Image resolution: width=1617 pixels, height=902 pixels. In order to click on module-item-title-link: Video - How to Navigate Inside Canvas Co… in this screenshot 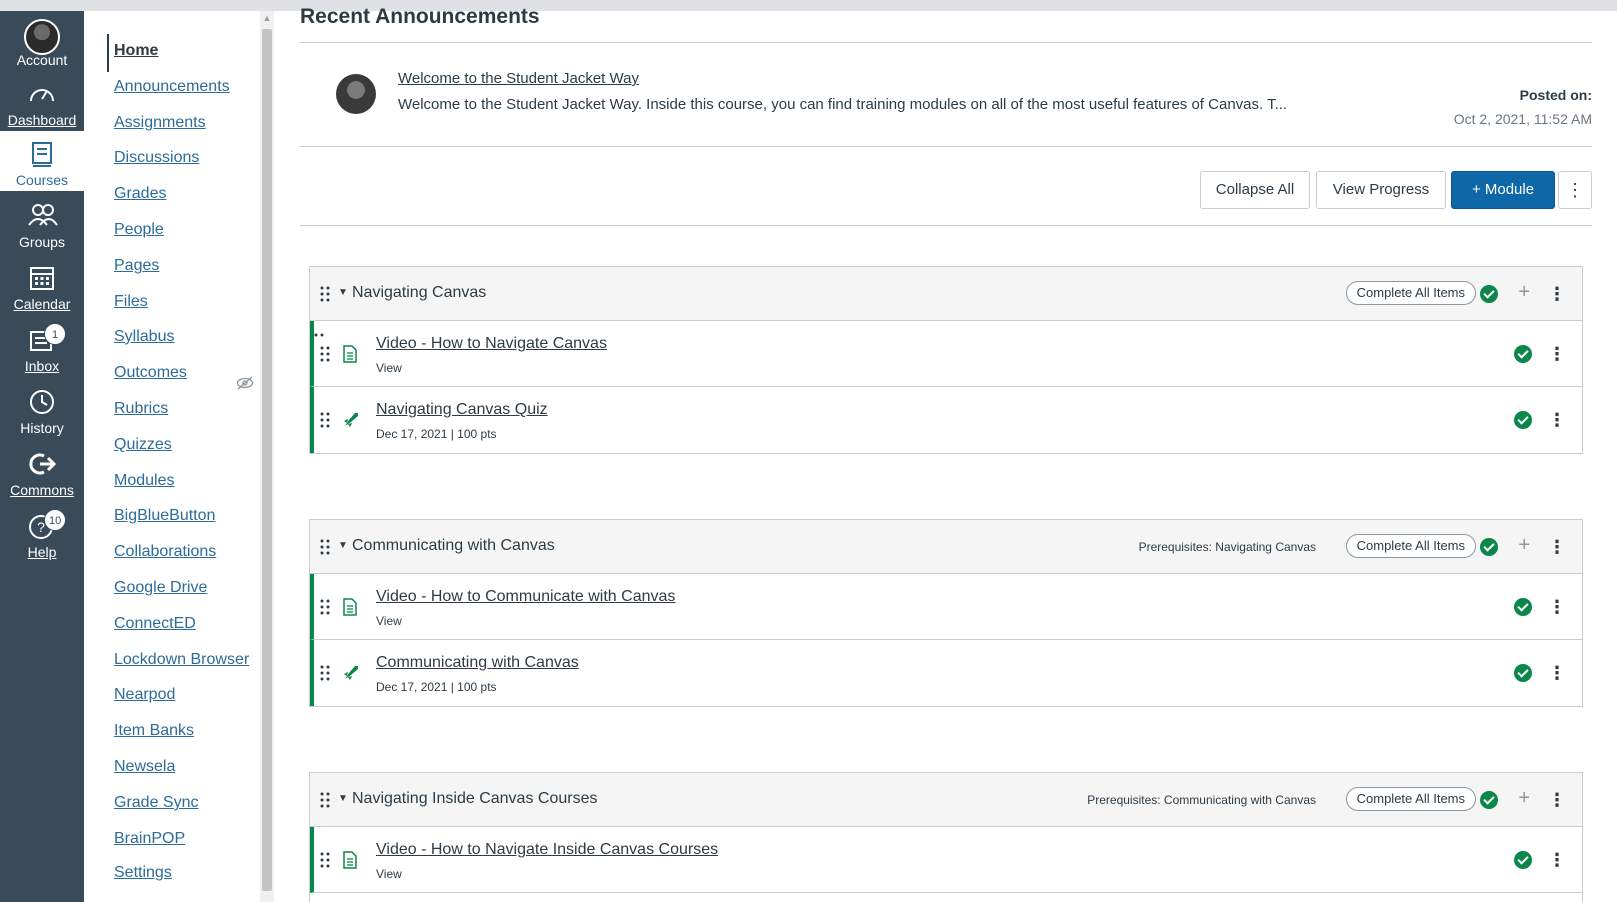, I will do `click(547, 850)`.